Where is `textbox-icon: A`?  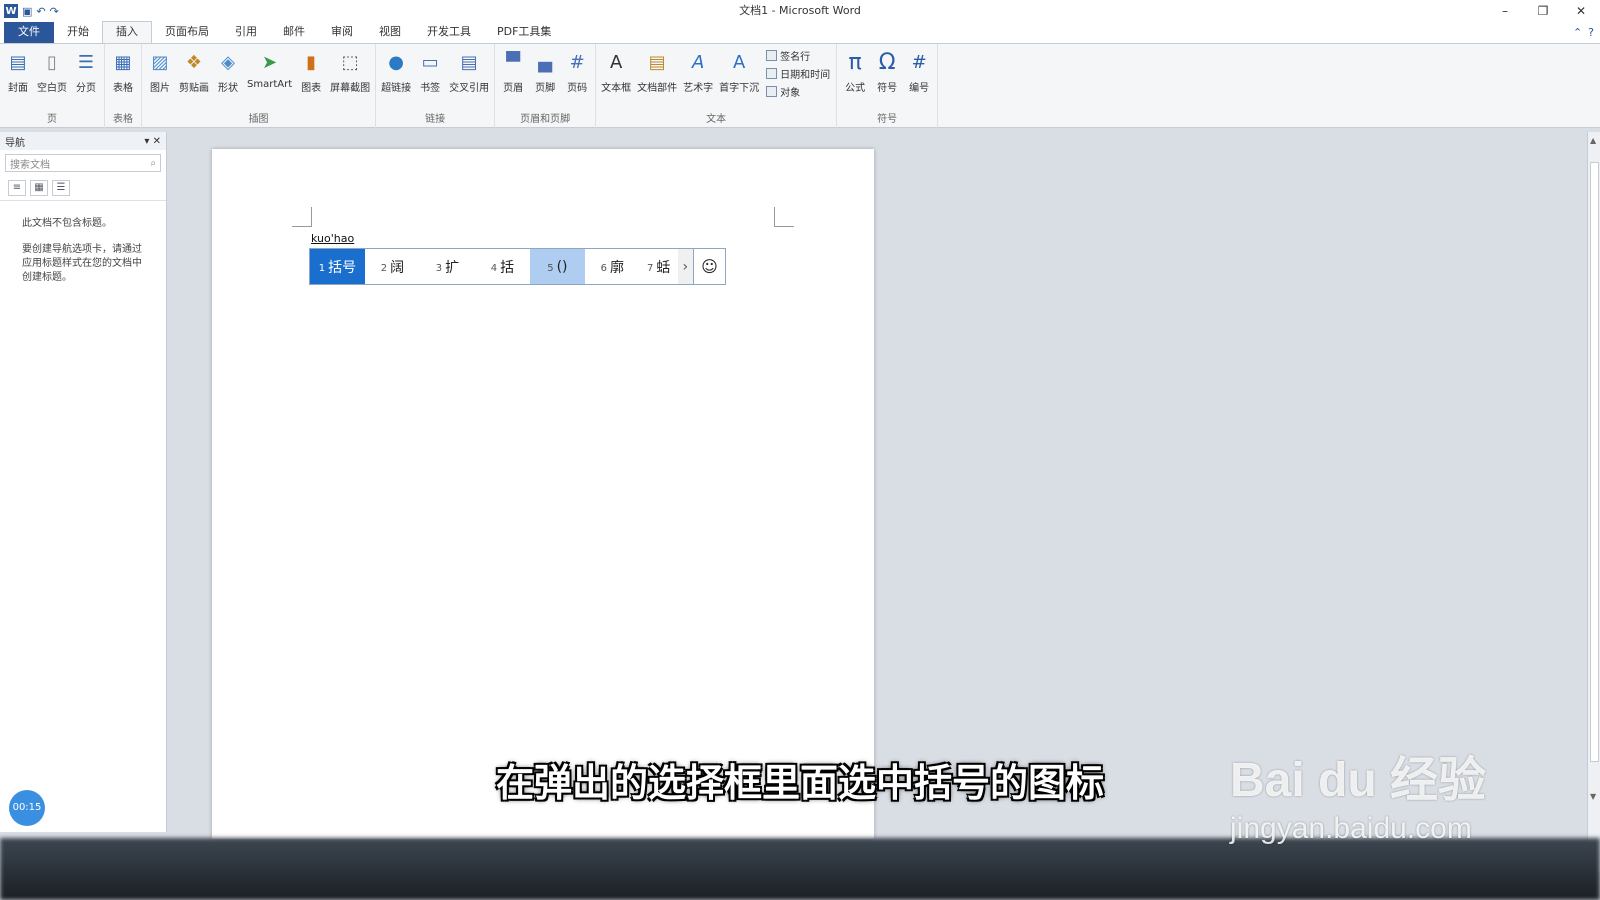
textbox-icon: A is located at coordinates (616, 62).